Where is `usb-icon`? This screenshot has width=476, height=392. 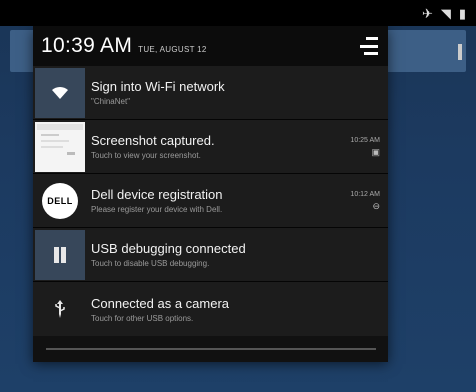 usb-icon is located at coordinates (60, 309).